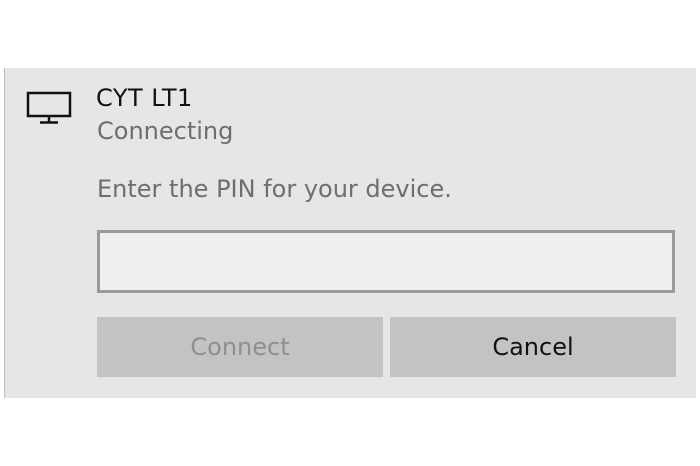 The width and height of the screenshot is (700, 466). What do you see at coordinates (533, 347) in the screenshot?
I see `cancel-button: Cancel` at bounding box center [533, 347].